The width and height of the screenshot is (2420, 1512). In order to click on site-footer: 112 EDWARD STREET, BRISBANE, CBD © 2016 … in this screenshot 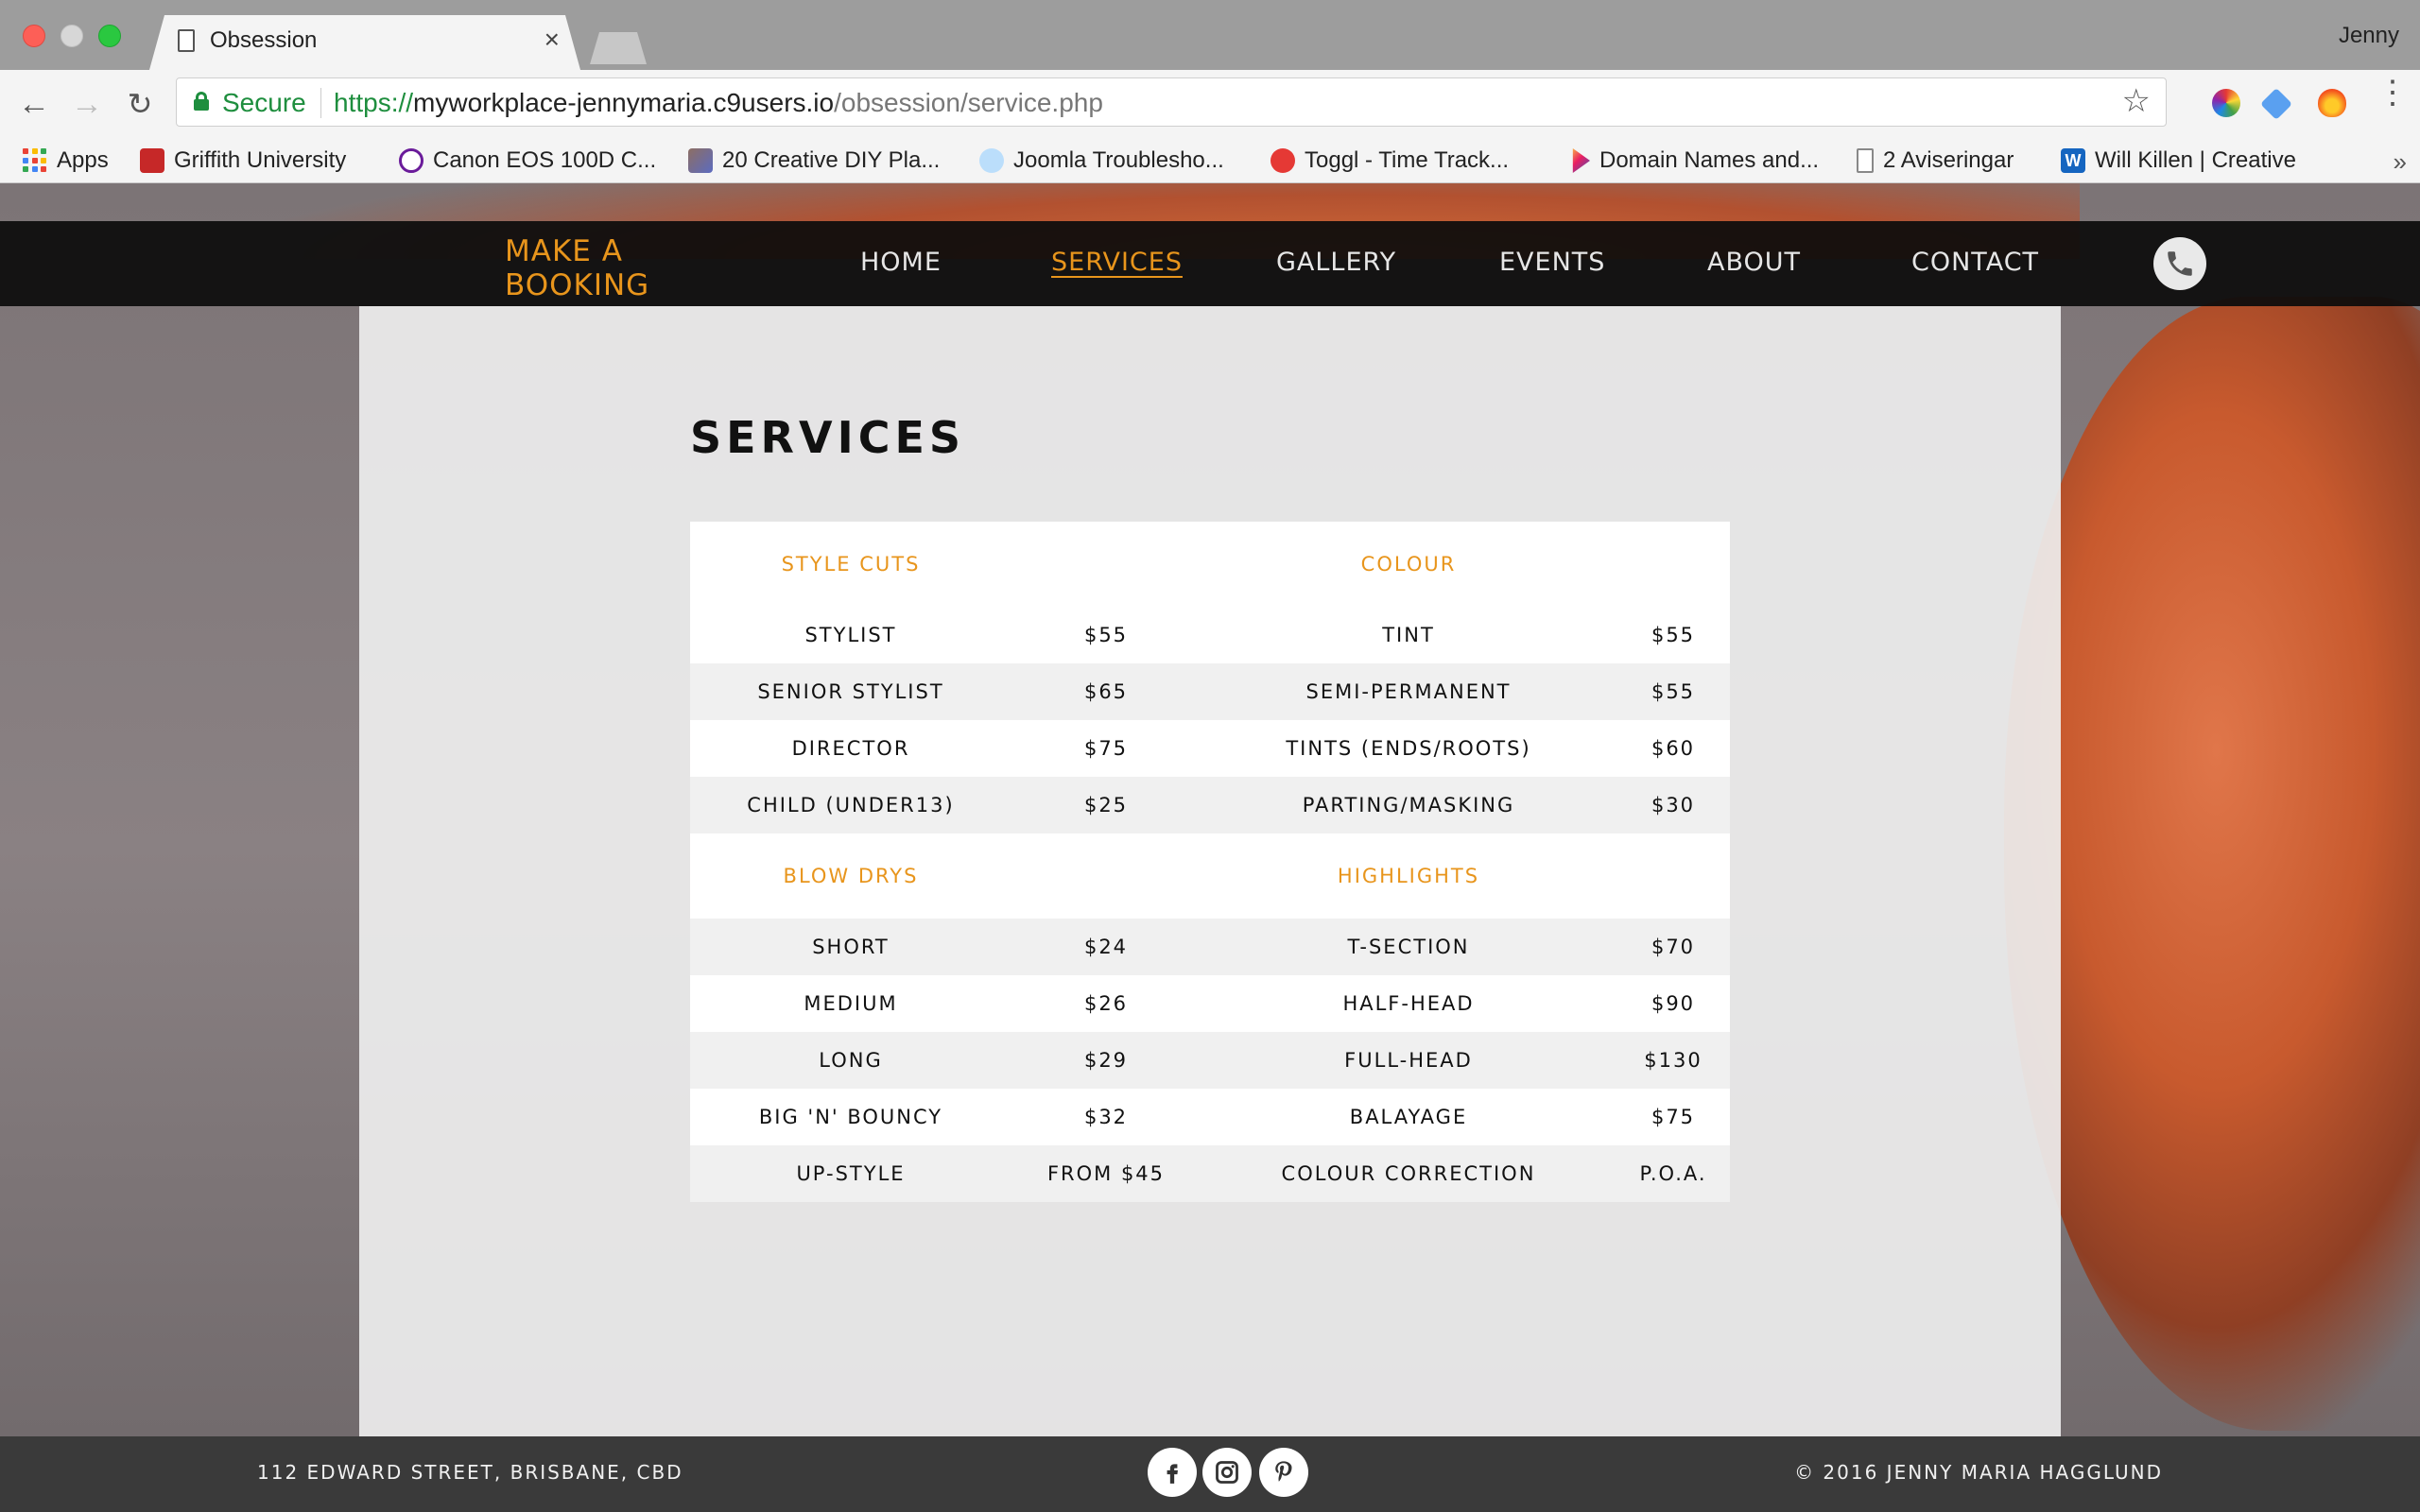, I will do `click(1210, 1474)`.